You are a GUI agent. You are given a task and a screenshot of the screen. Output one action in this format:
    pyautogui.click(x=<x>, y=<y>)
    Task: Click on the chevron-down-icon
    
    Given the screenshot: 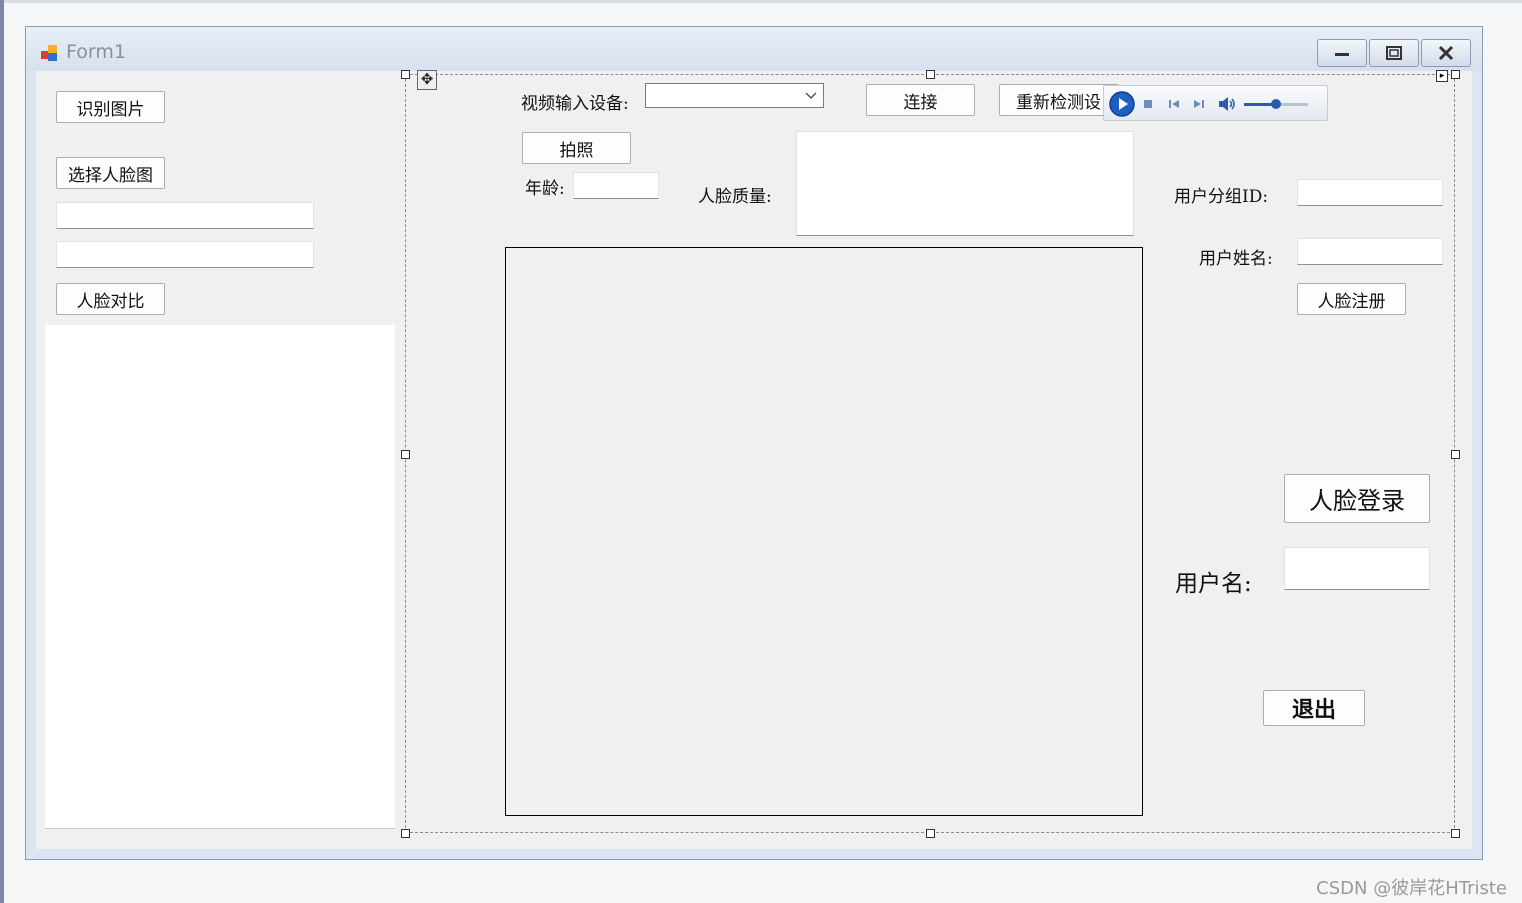 What is the action you would take?
    pyautogui.click(x=811, y=95)
    